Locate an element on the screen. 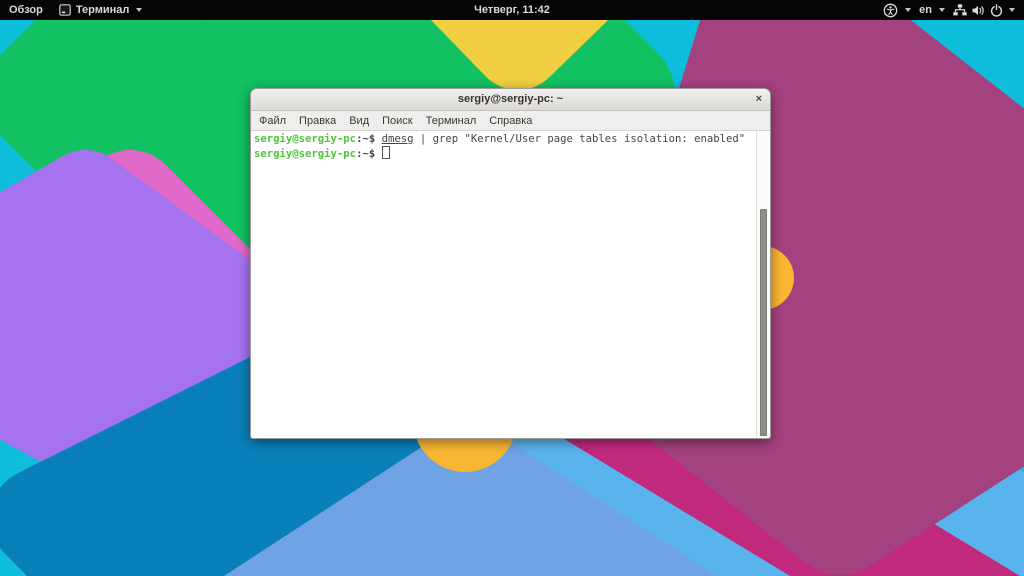 The width and height of the screenshot is (1024, 576). terminal-window-icon is located at coordinates (65, 10).